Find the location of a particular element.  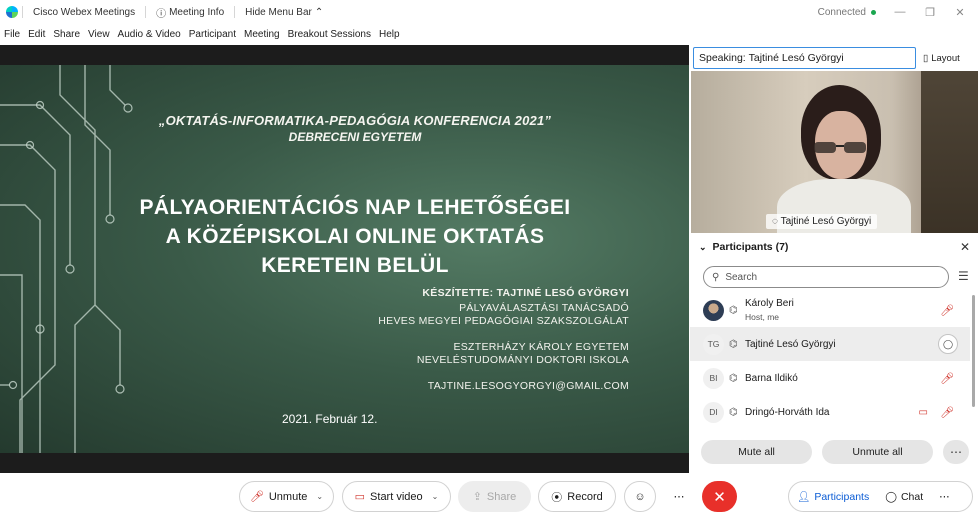

avatar: BI is located at coordinates (713, 378).